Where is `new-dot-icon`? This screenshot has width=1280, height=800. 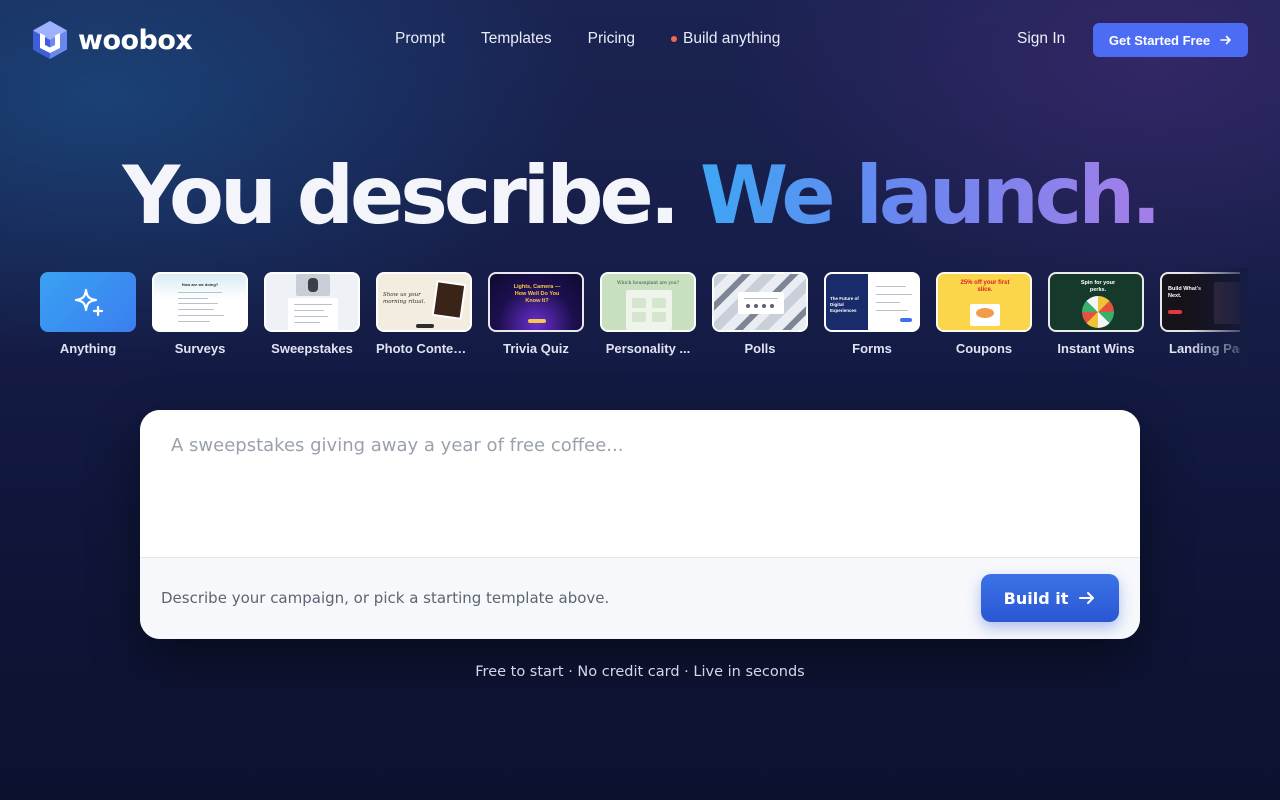
new-dot-icon is located at coordinates (674, 39).